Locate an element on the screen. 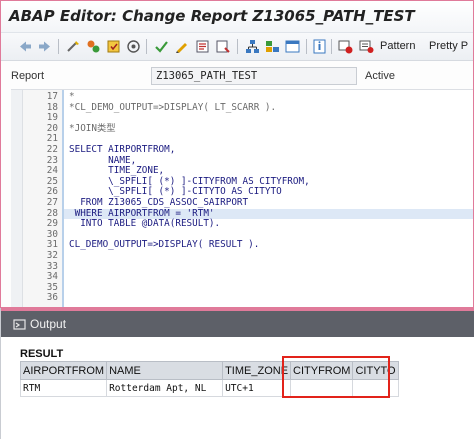  code-line: SELECT AIRPORTFROM, is located at coordinates (268, 150).